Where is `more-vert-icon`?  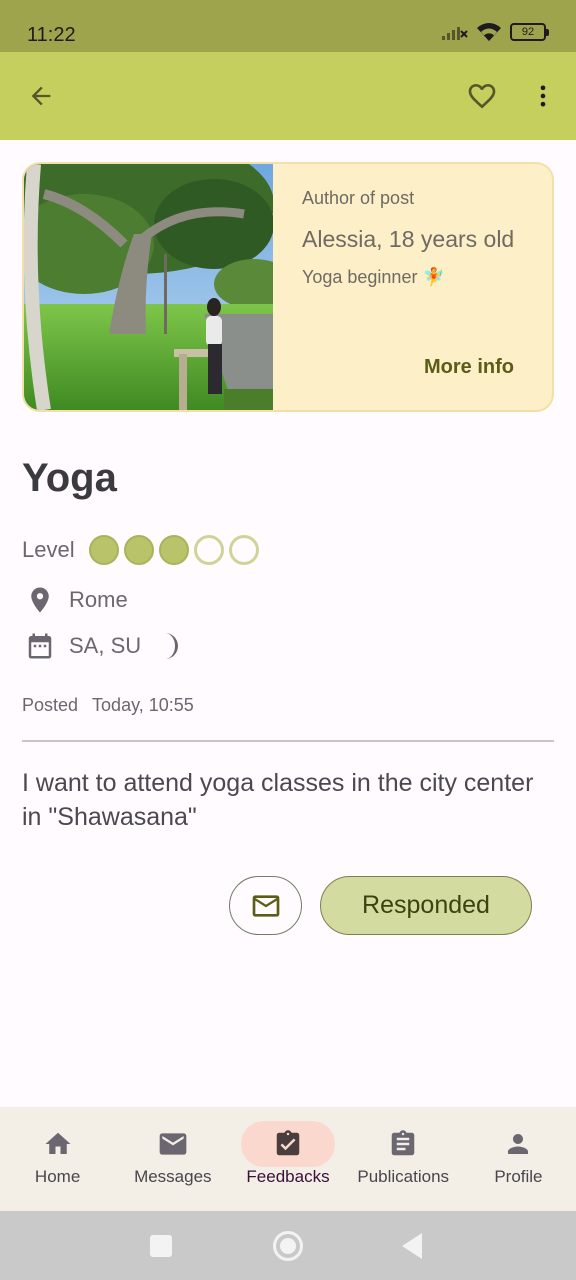
more-vert-icon is located at coordinates (543, 96).